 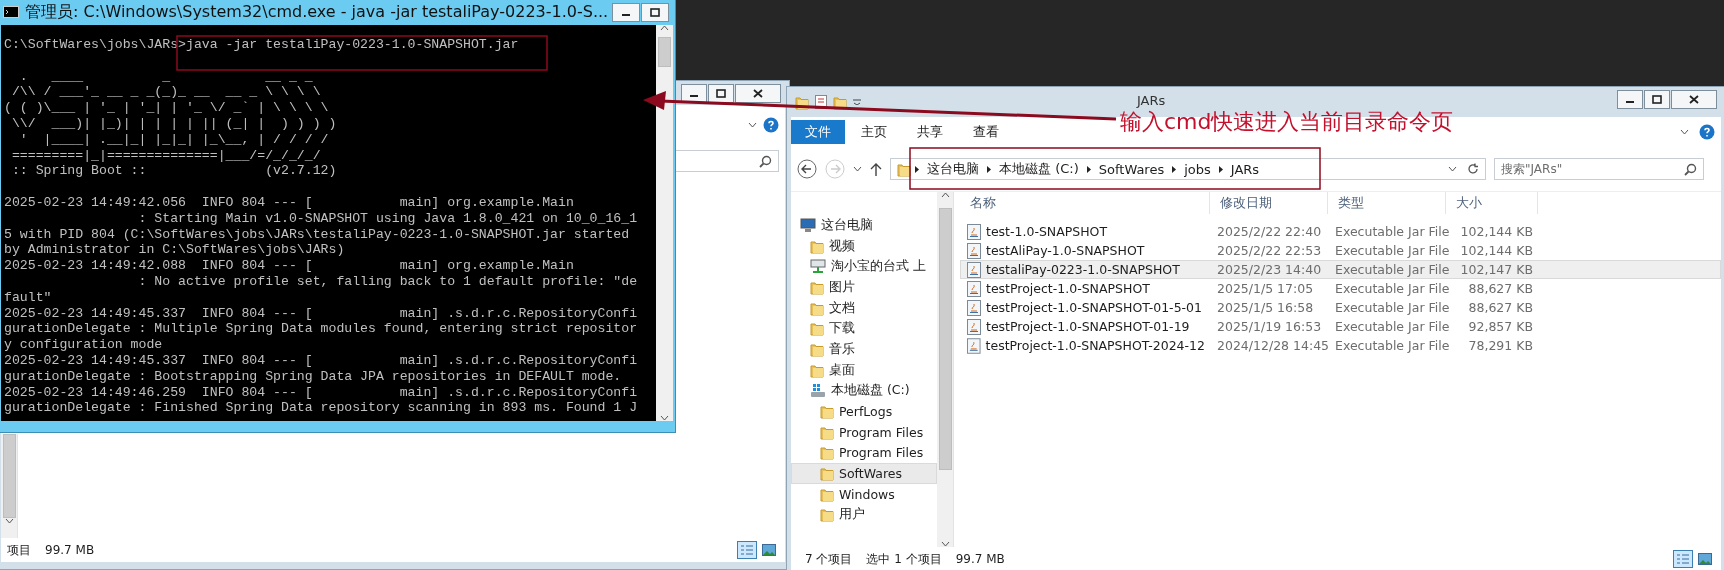 I want to click on ribbon-tab: 主页, so click(x=874, y=132).